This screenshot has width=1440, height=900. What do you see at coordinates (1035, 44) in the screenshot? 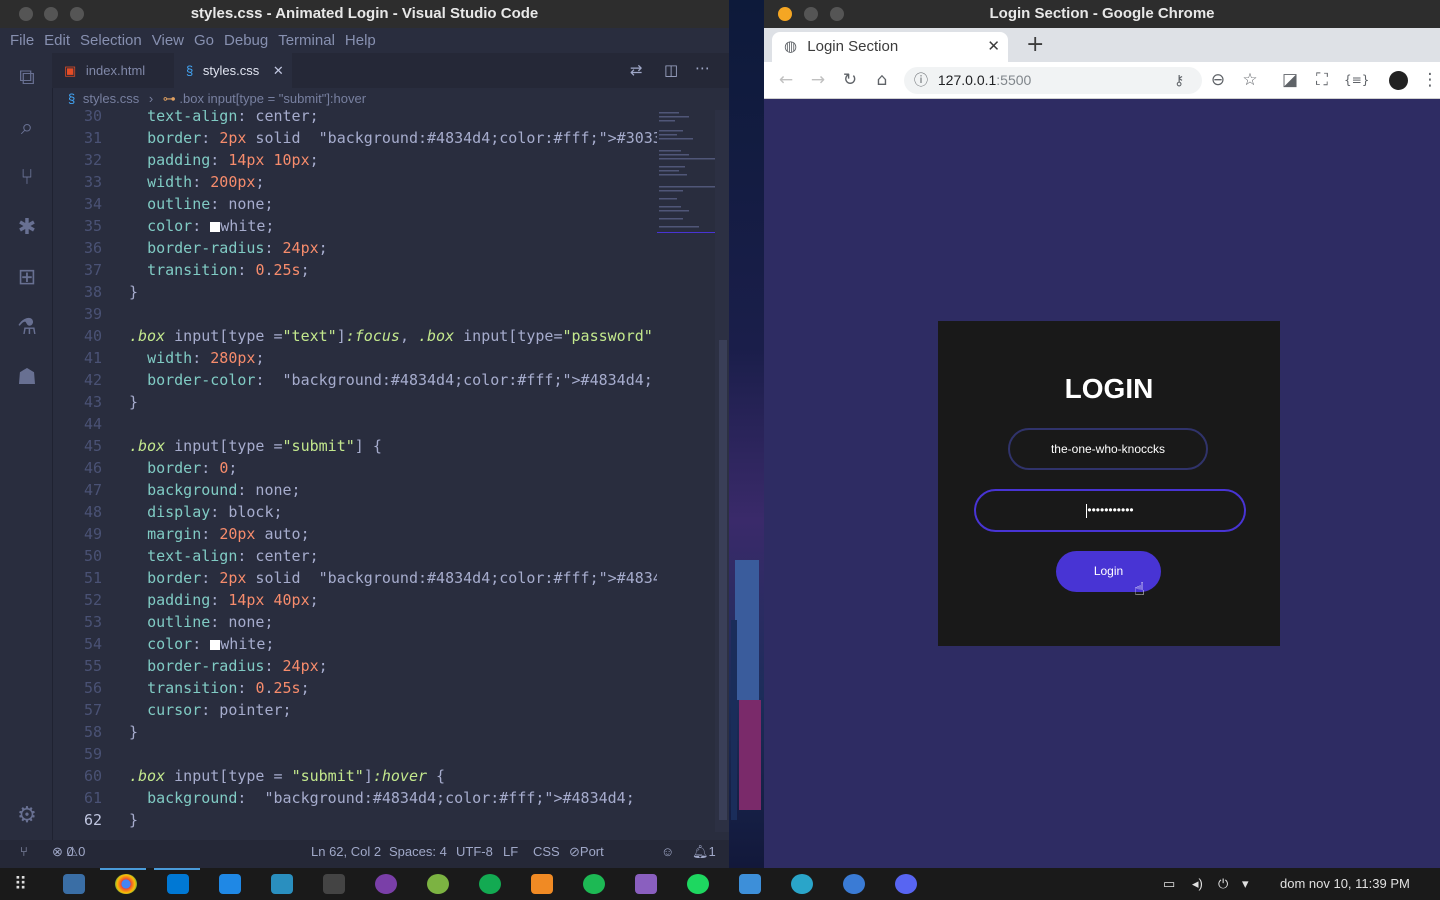
I see `new-tab-button: +` at bounding box center [1035, 44].